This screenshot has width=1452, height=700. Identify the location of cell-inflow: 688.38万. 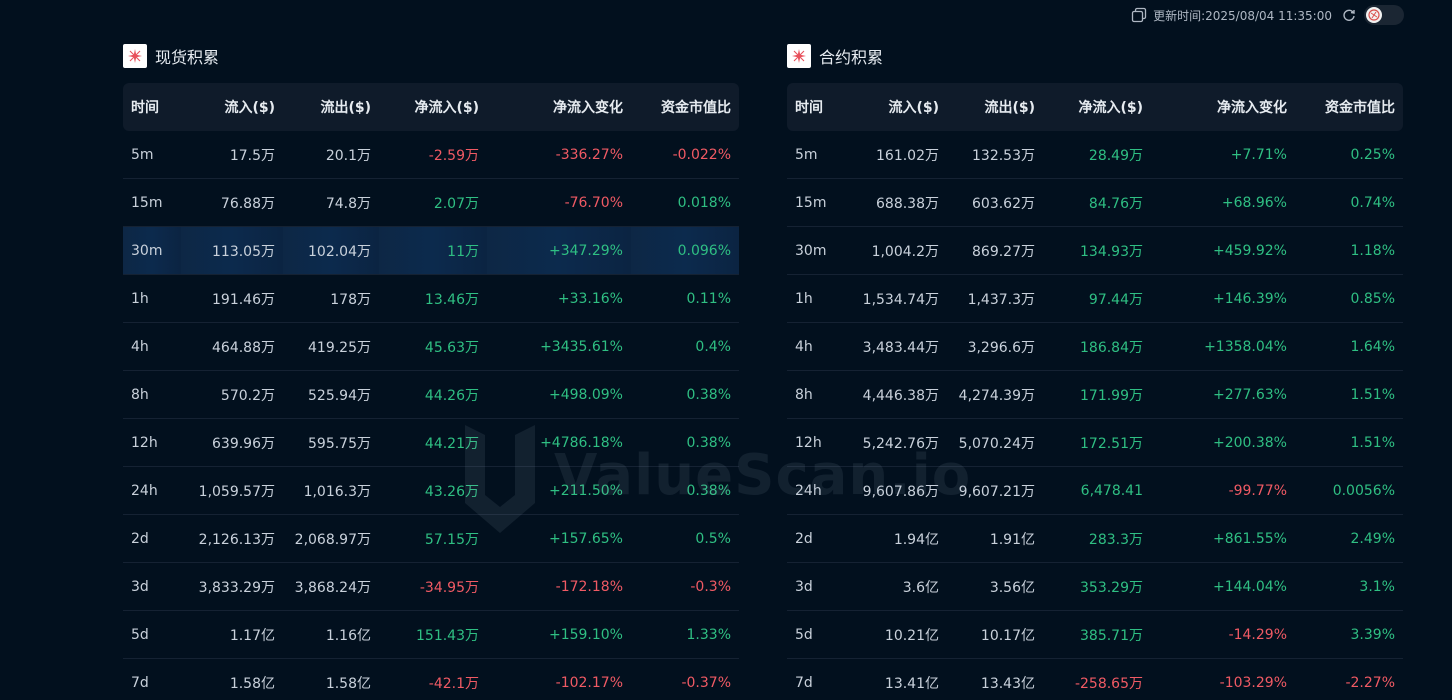
(896, 202).